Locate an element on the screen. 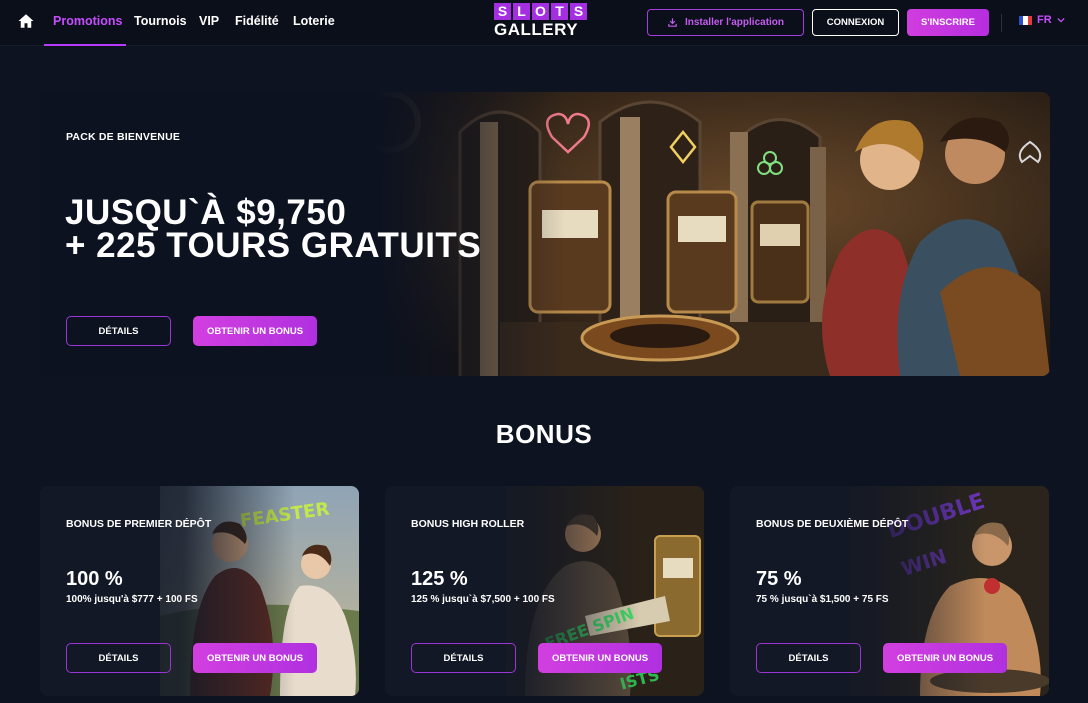 This screenshot has width=1088, height=703. nav-vip: VIP is located at coordinates (209, 21).